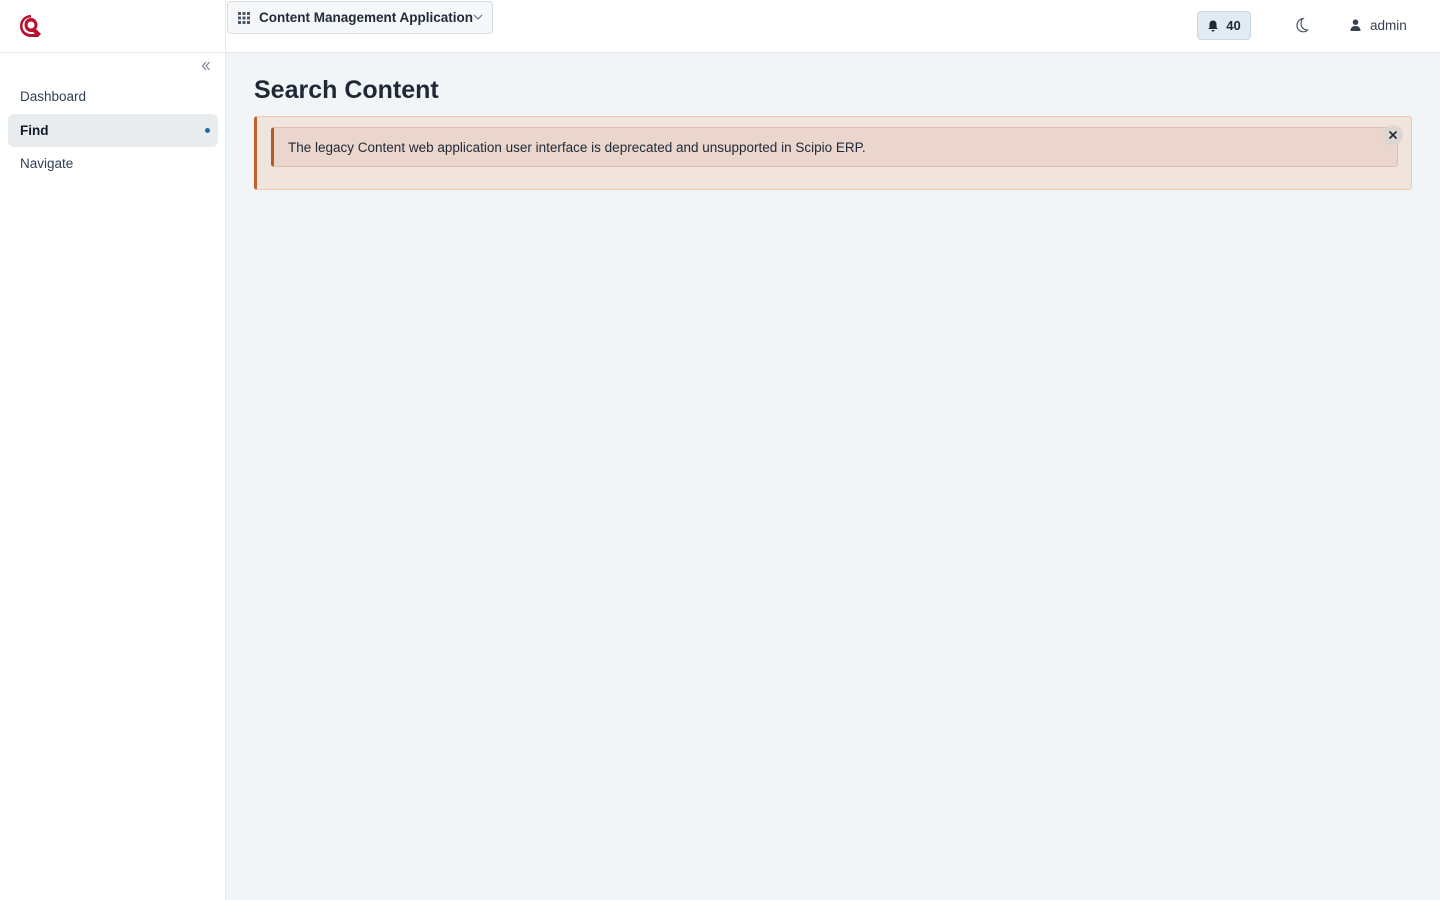  What do you see at coordinates (346, 90) in the screenshot?
I see `page-title: Search Content` at bounding box center [346, 90].